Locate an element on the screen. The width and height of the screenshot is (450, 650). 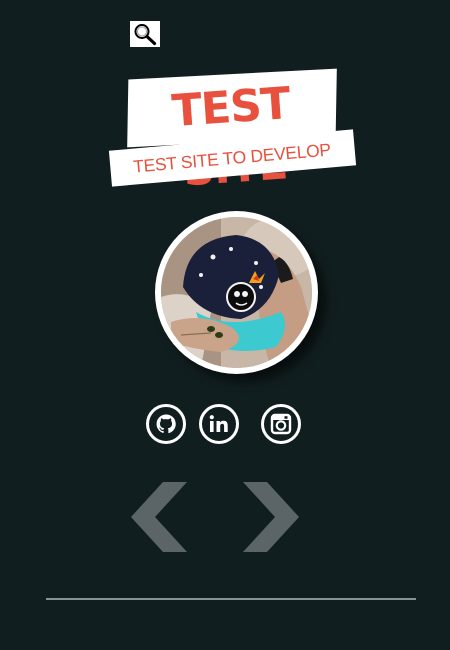
linkedin-link is located at coordinates (219, 424).